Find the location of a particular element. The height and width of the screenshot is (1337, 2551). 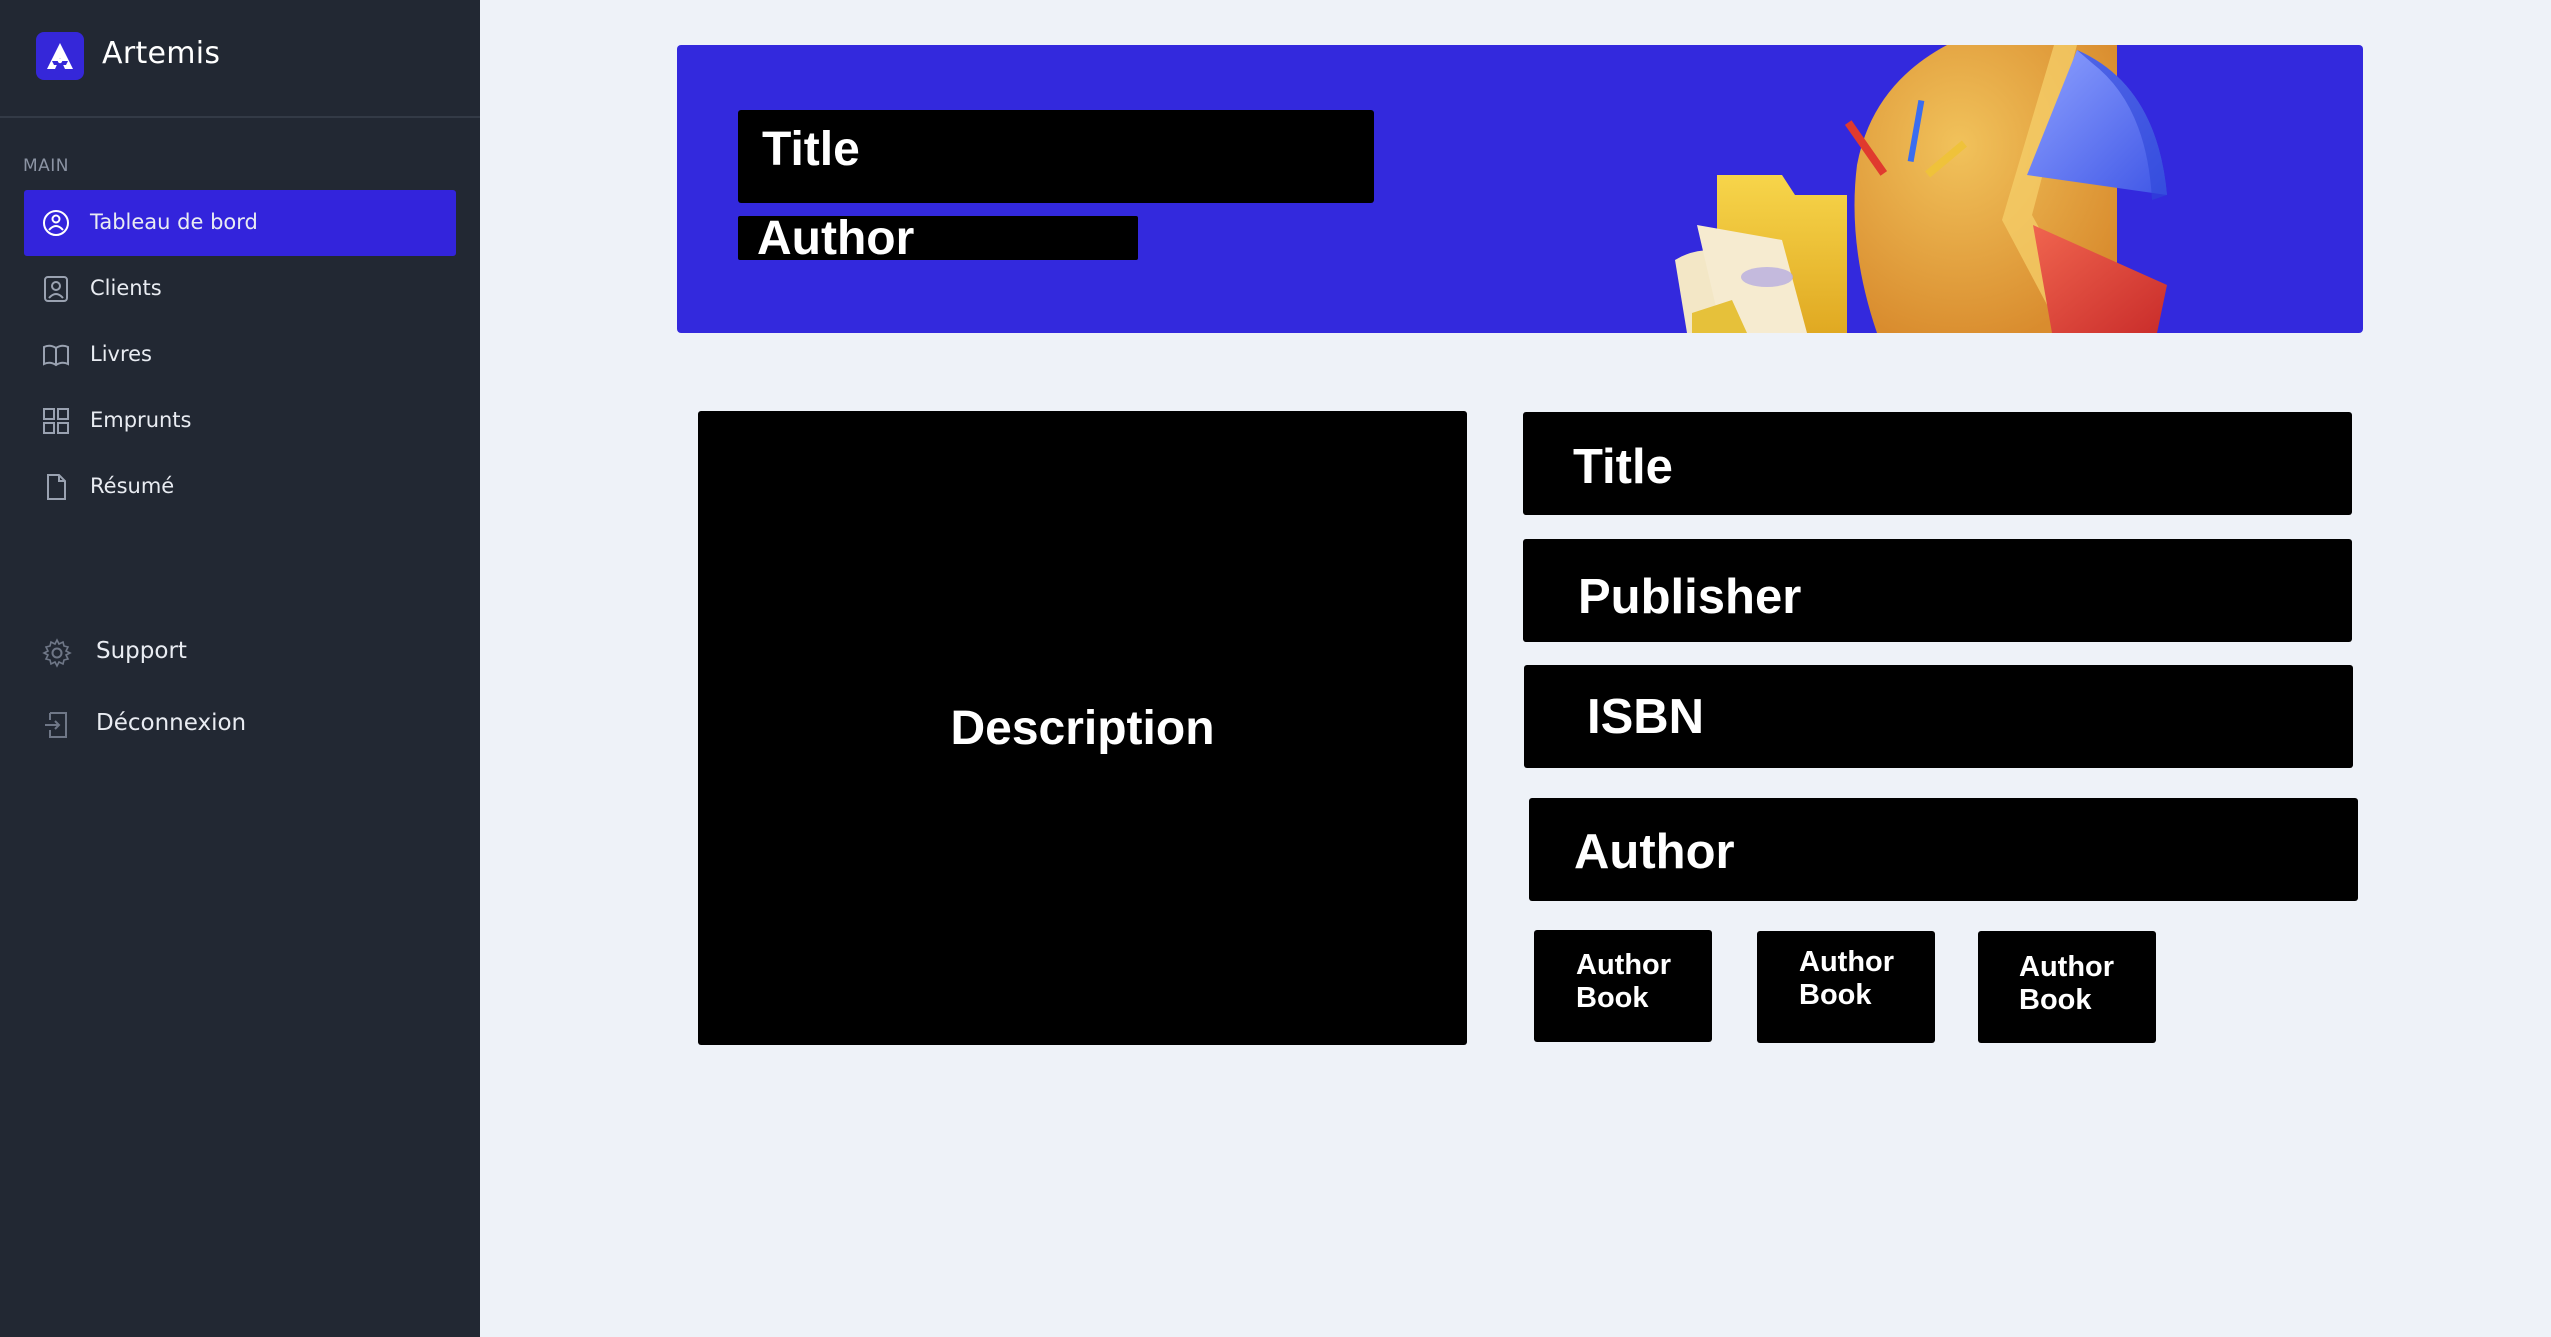

sidebar-item-tableau-de-bord: Tableau de bord is located at coordinates (240, 223).